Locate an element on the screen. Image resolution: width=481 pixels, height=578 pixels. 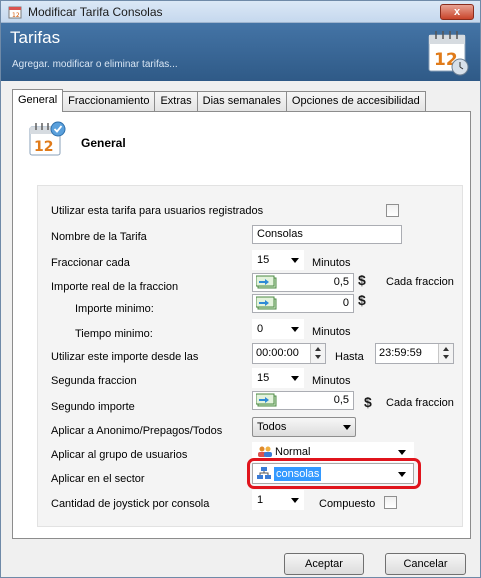
fraction-select: 15 is located at coordinates (278, 260).